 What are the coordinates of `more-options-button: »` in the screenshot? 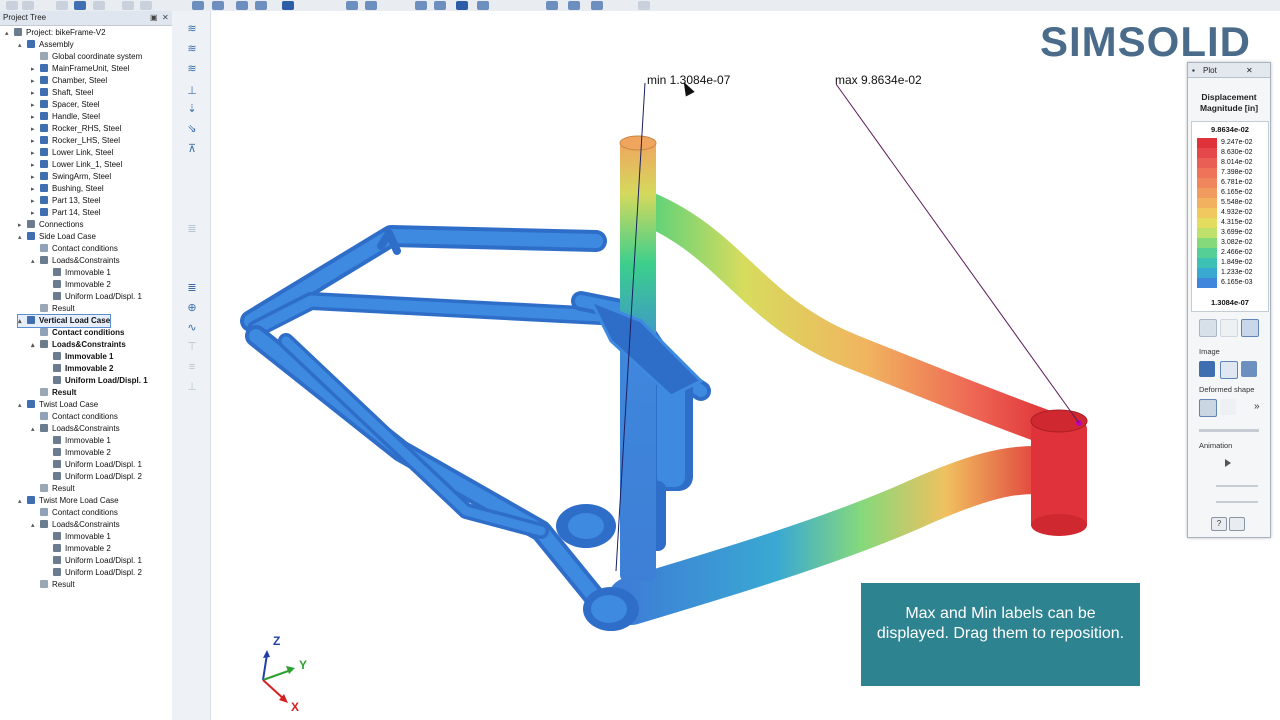 It's located at (1257, 406).